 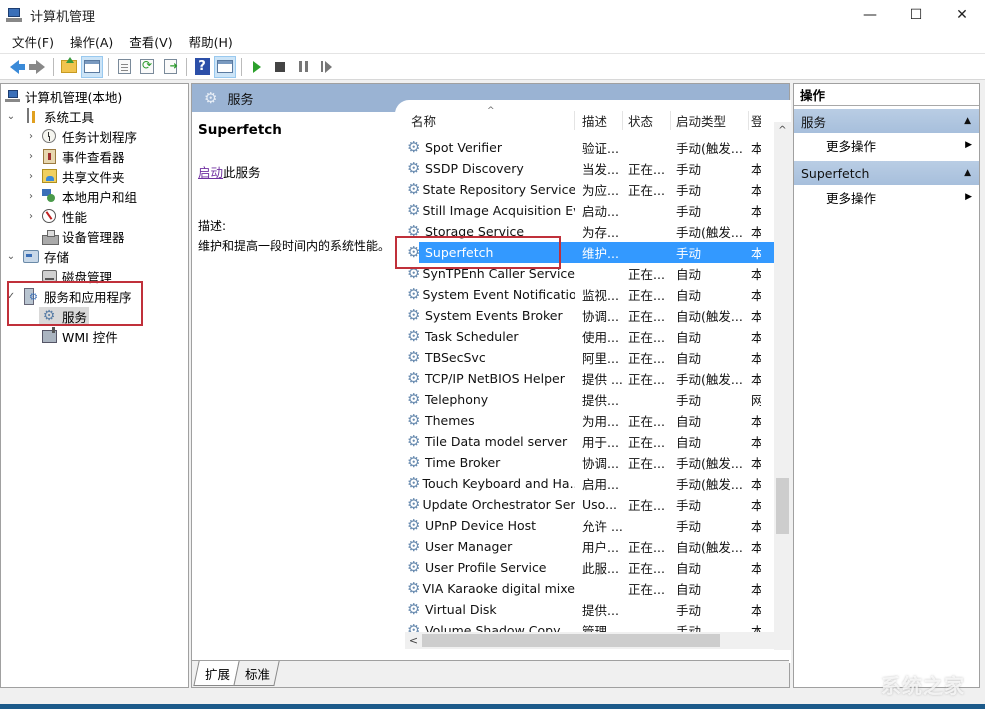 I want to click on resume-service-button, so click(x=326, y=67).